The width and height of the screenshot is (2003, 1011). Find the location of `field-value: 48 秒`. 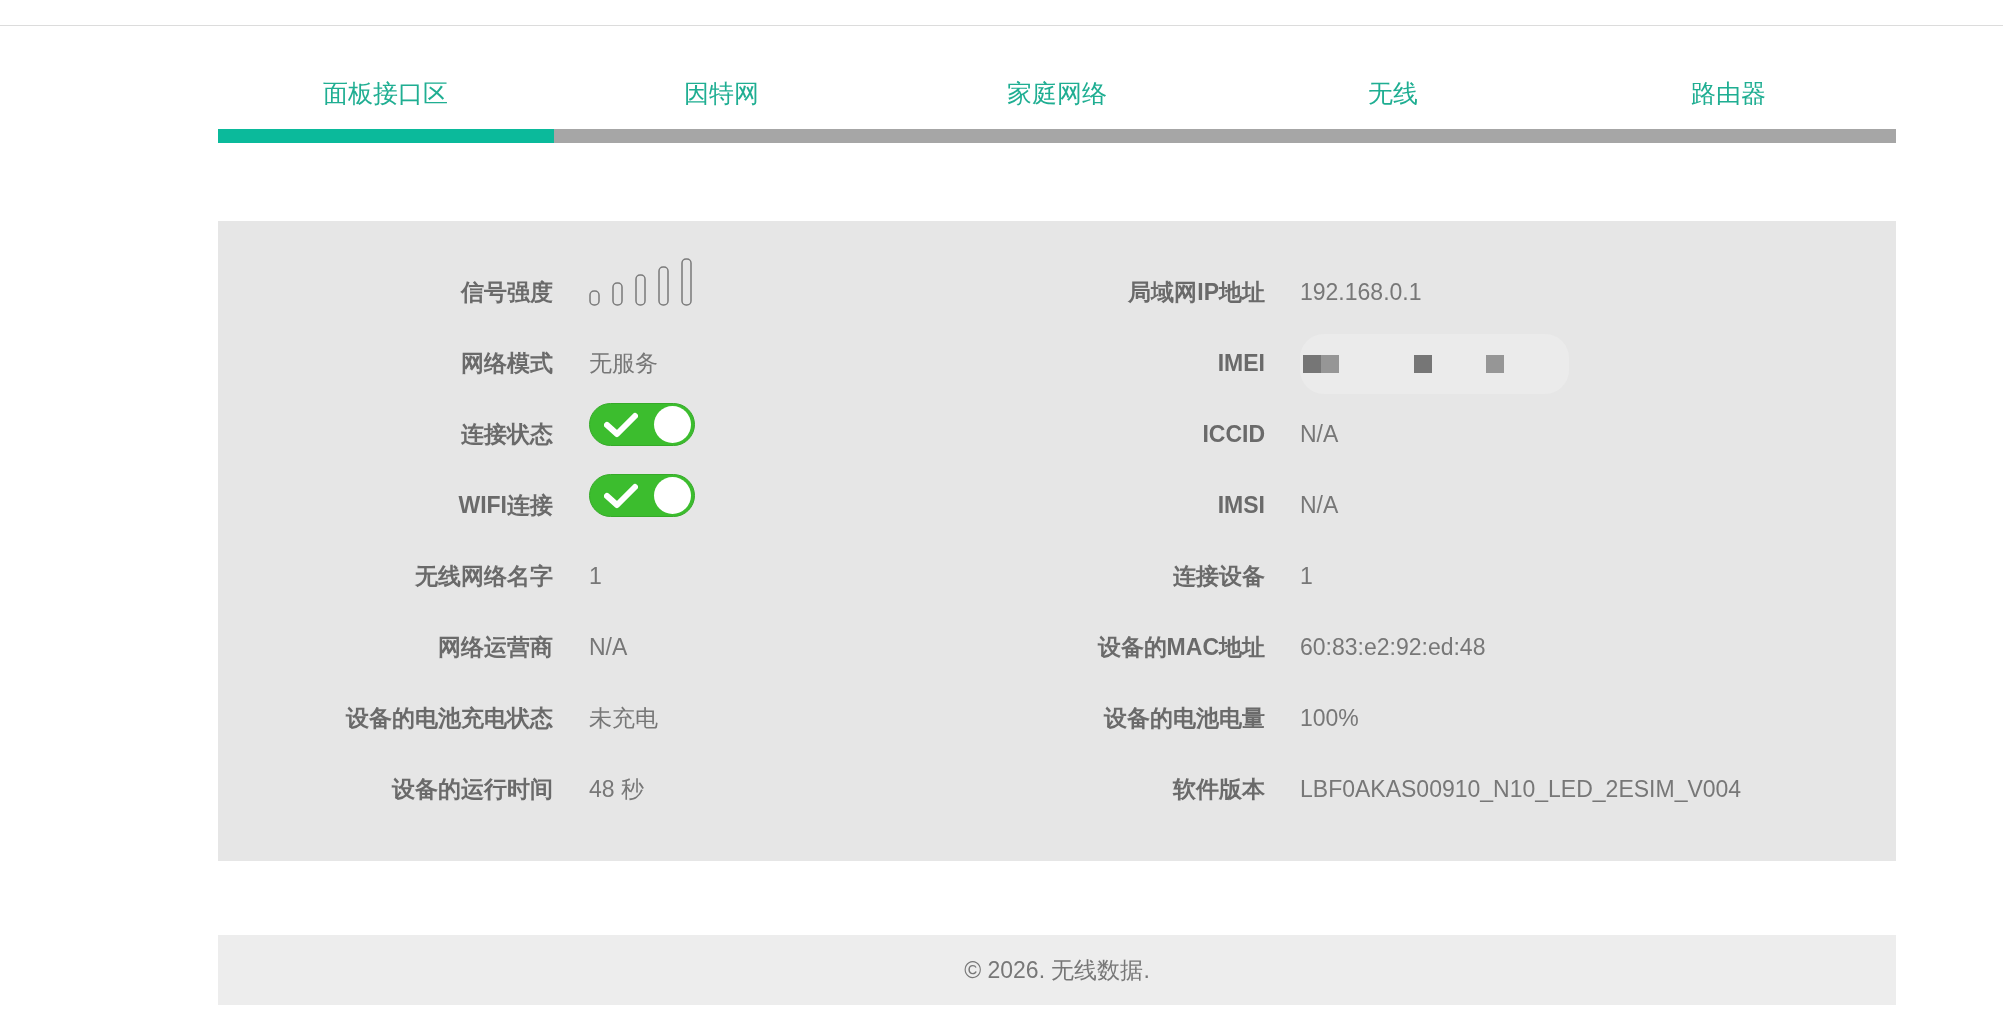

field-value: 48 秒 is located at coordinates (616, 789).